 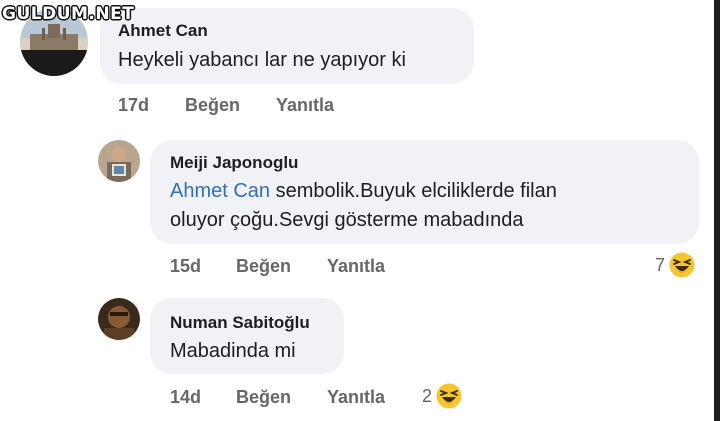 I want to click on comment-timestamp: 15d, so click(x=185, y=266).